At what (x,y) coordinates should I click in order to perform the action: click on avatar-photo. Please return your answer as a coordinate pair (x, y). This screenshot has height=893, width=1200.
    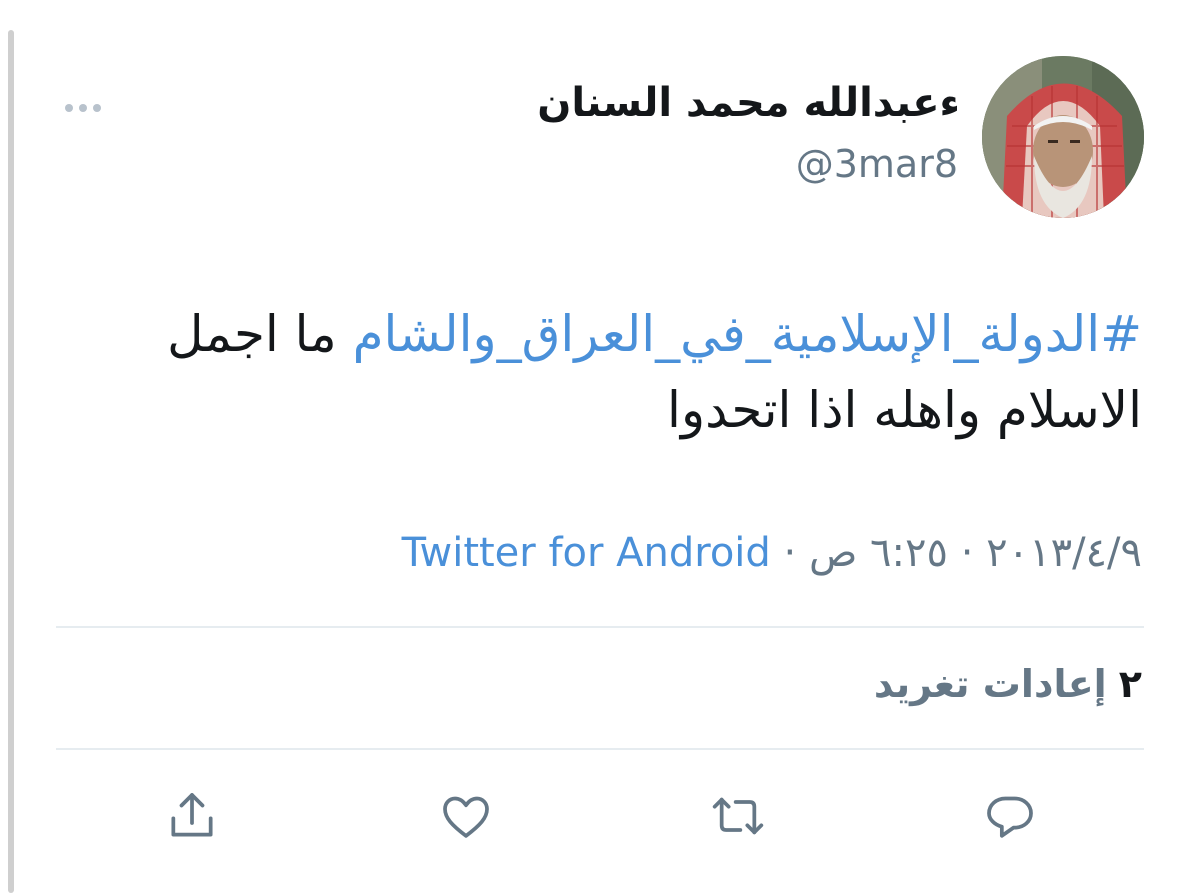
    Looking at the image, I should click on (1063, 137).